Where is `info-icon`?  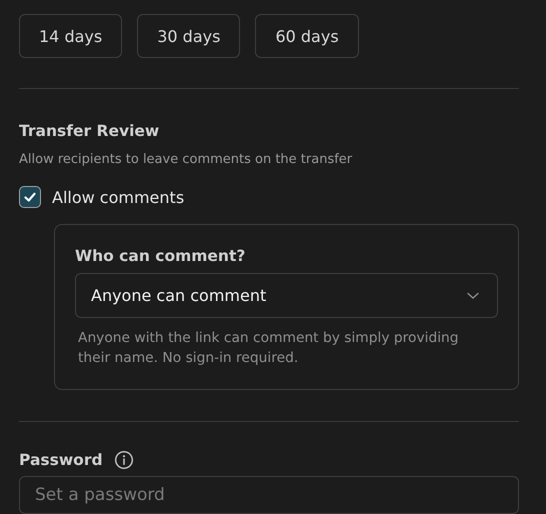 info-icon is located at coordinates (124, 460).